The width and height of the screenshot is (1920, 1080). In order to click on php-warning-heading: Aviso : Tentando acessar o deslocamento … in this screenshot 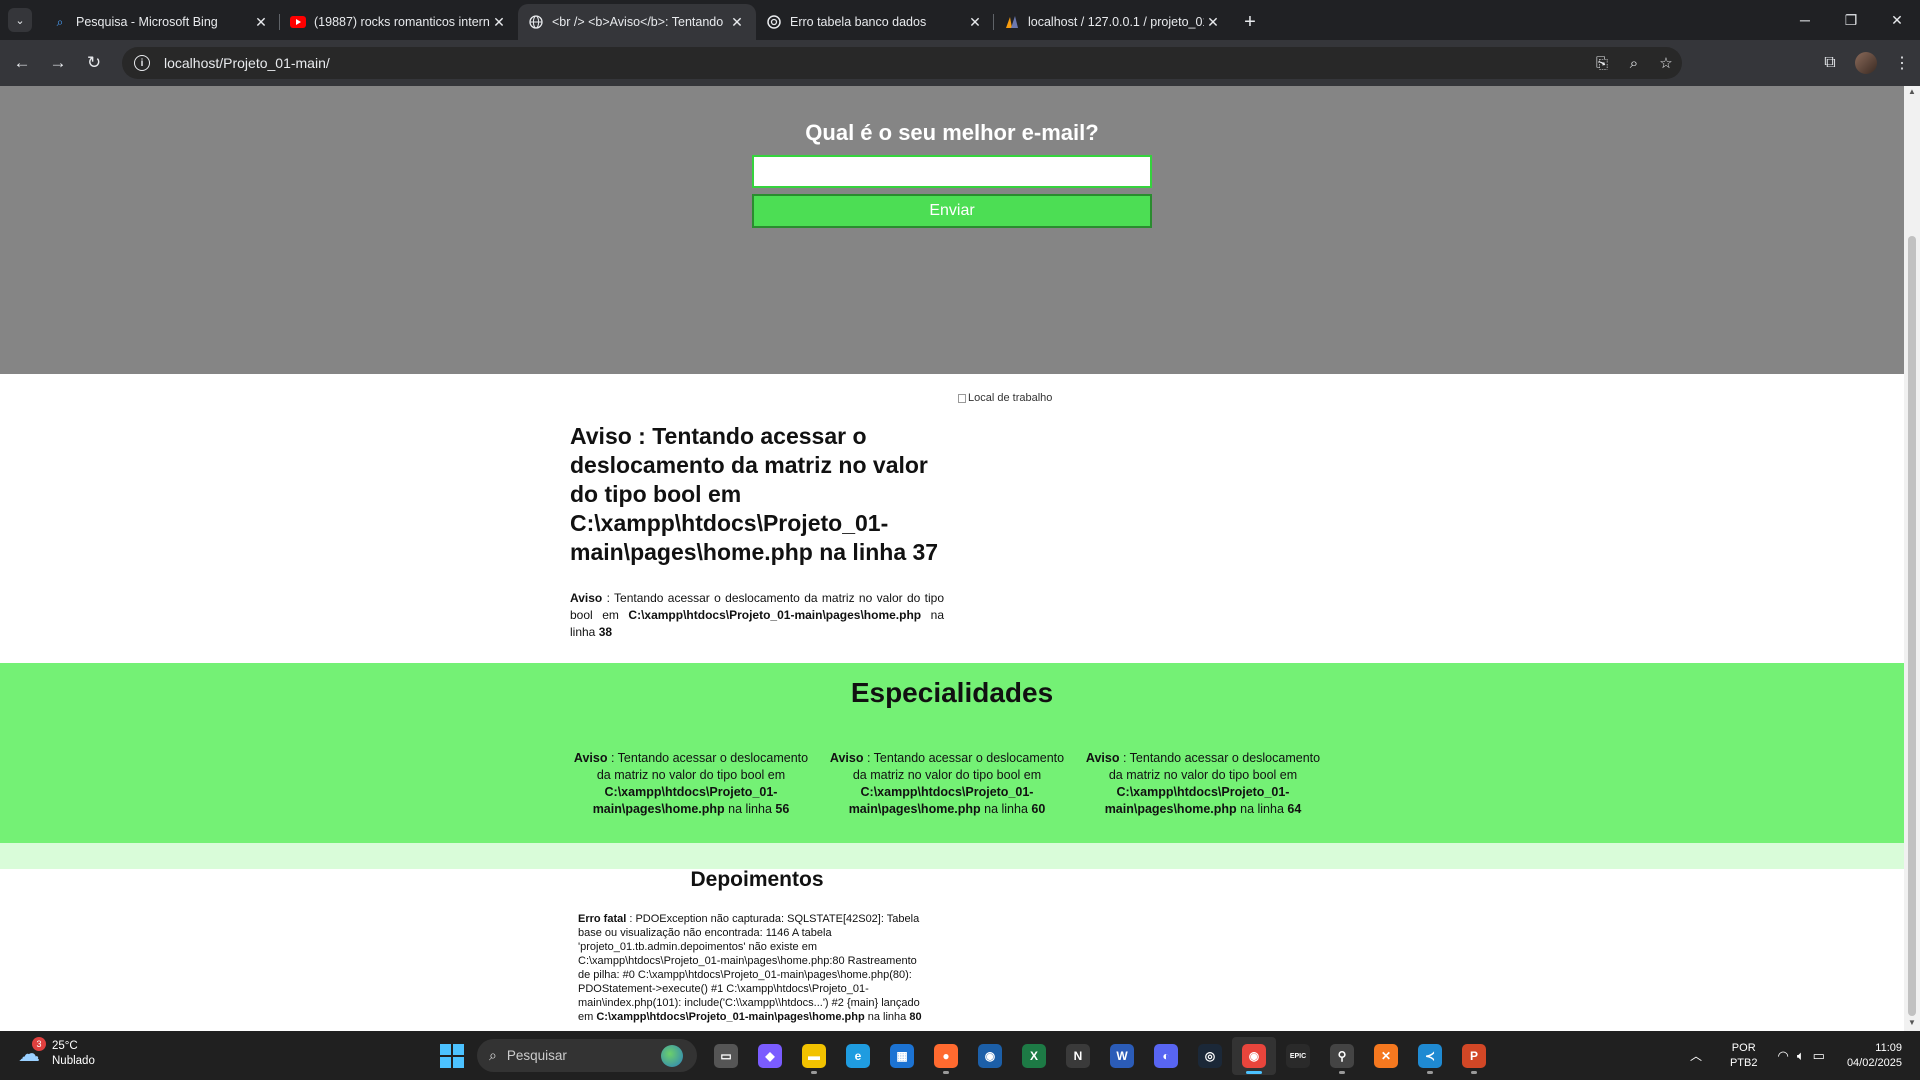, I will do `click(754, 494)`.